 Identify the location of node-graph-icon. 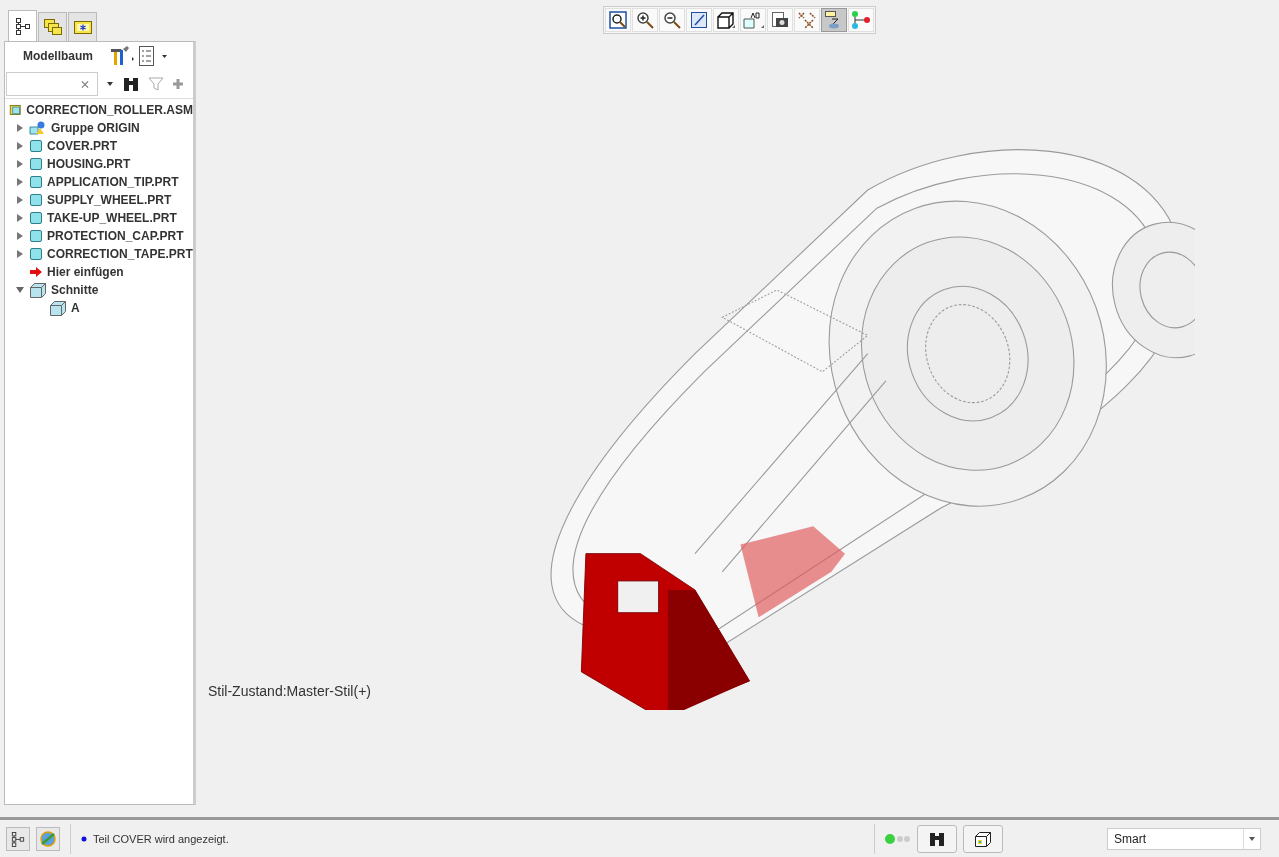
(861, 20).